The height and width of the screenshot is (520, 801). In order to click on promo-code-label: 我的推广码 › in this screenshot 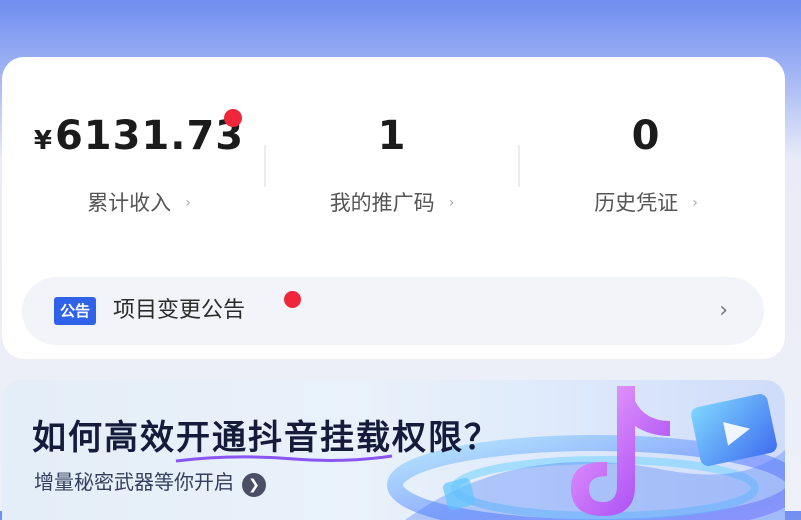, I will do `click(392, 203)`.